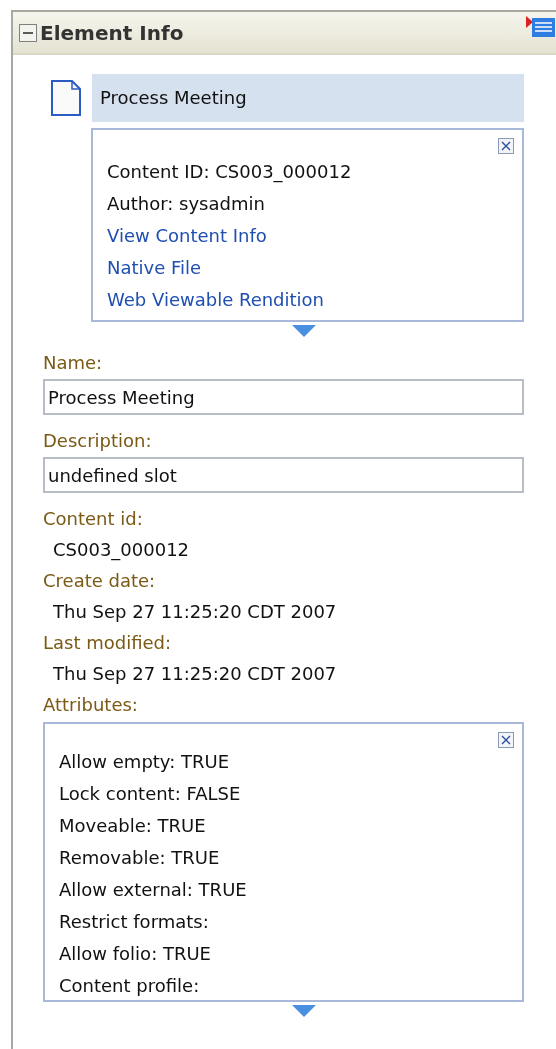 The image size is (556, 1049). Describe the element at coordinates (150, 794) in the screenshot. I see `attribute-text: Lock content: FALSE` at that location.